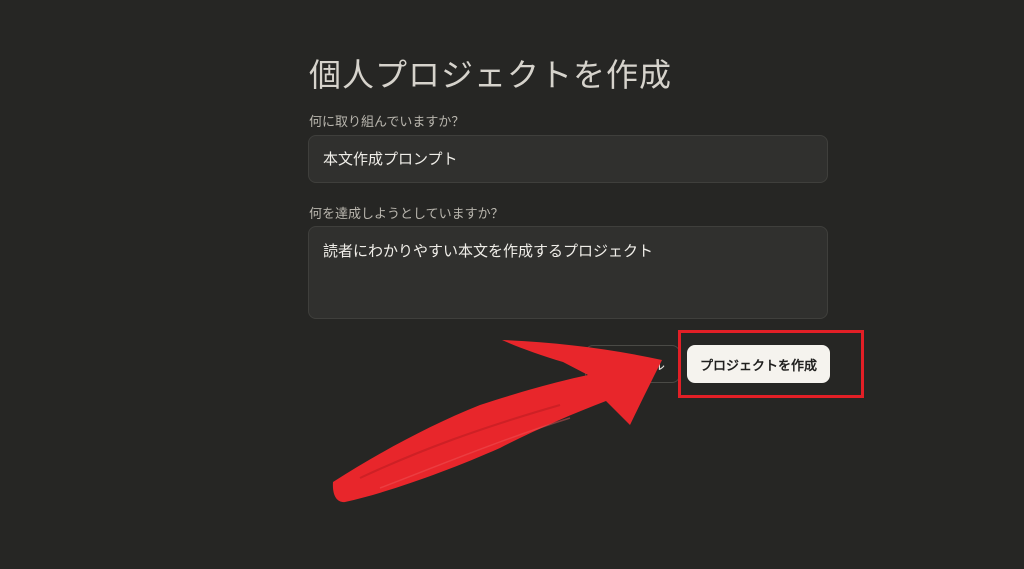  I want to click on cancel-button: キャンセル, so click(632, 364).